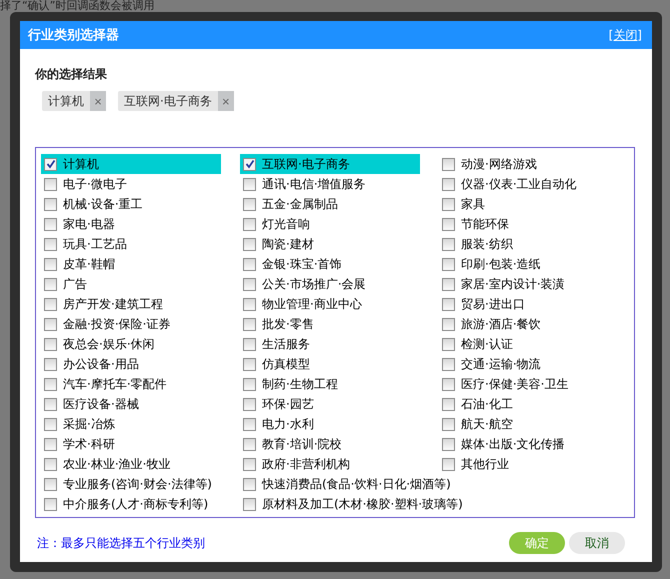  Describe the element at coordinates (501, 324) in the screenshot. I see `option-label: 旅游·酒店·餐饮` at that location.